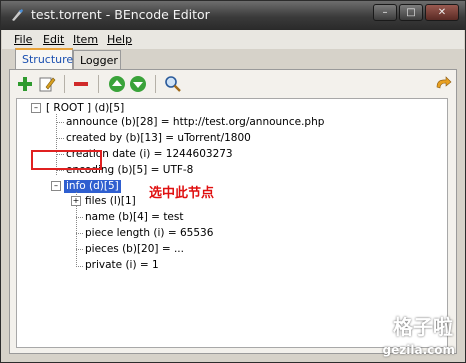 The image size is (466, 363). Describe the element at coordinates (47, 84) in the screenshot. I see `edit-icon` at that location.